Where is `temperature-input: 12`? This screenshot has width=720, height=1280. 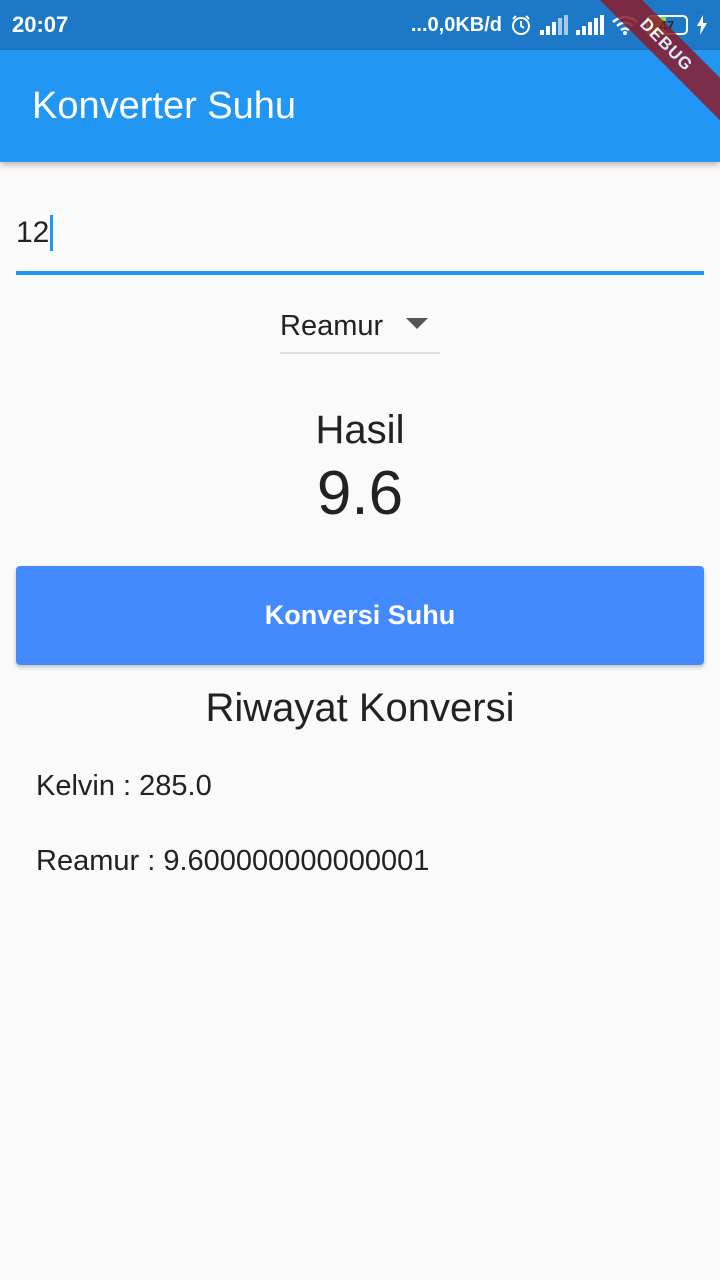
temperature-input: 12 is located at coordinates (360, 235).